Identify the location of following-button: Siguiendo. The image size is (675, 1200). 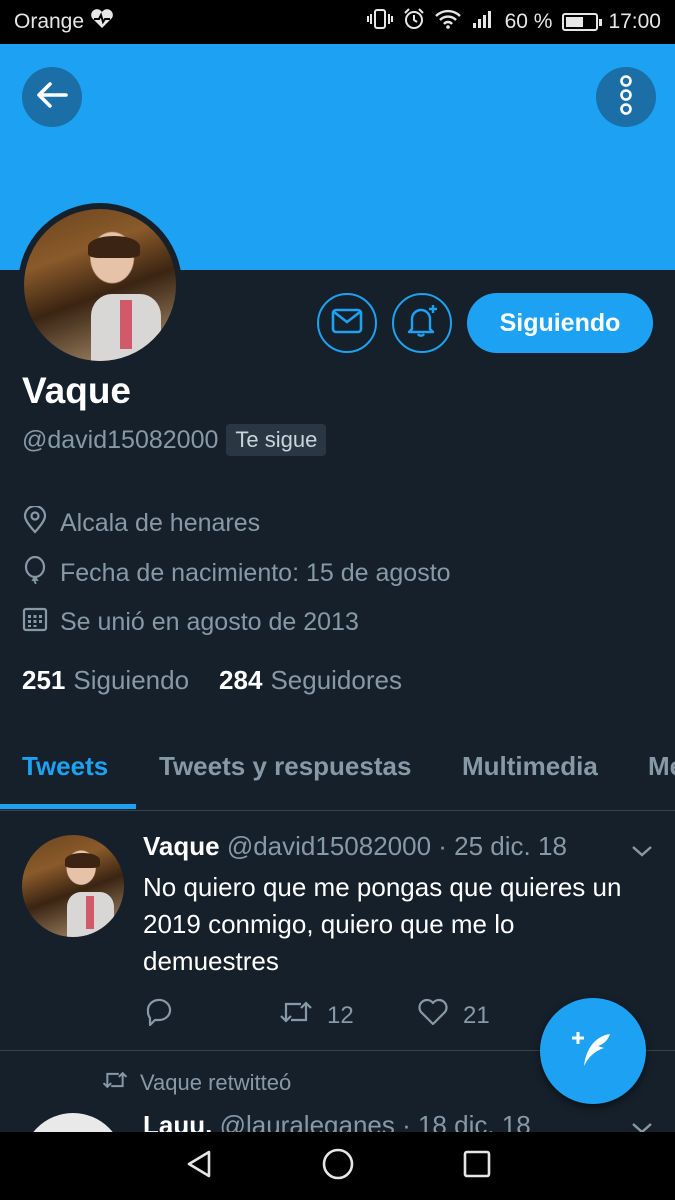
(560, 323).